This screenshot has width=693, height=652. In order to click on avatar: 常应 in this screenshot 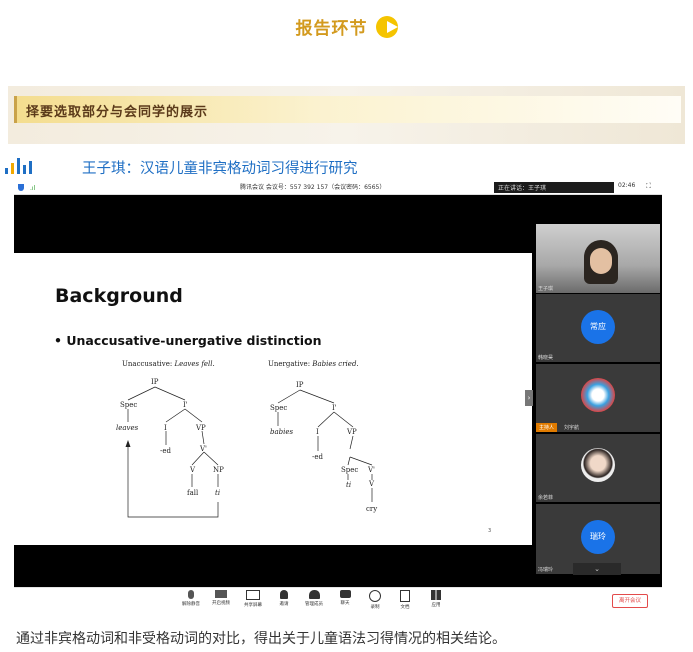, I will do `click(598, 327)`.